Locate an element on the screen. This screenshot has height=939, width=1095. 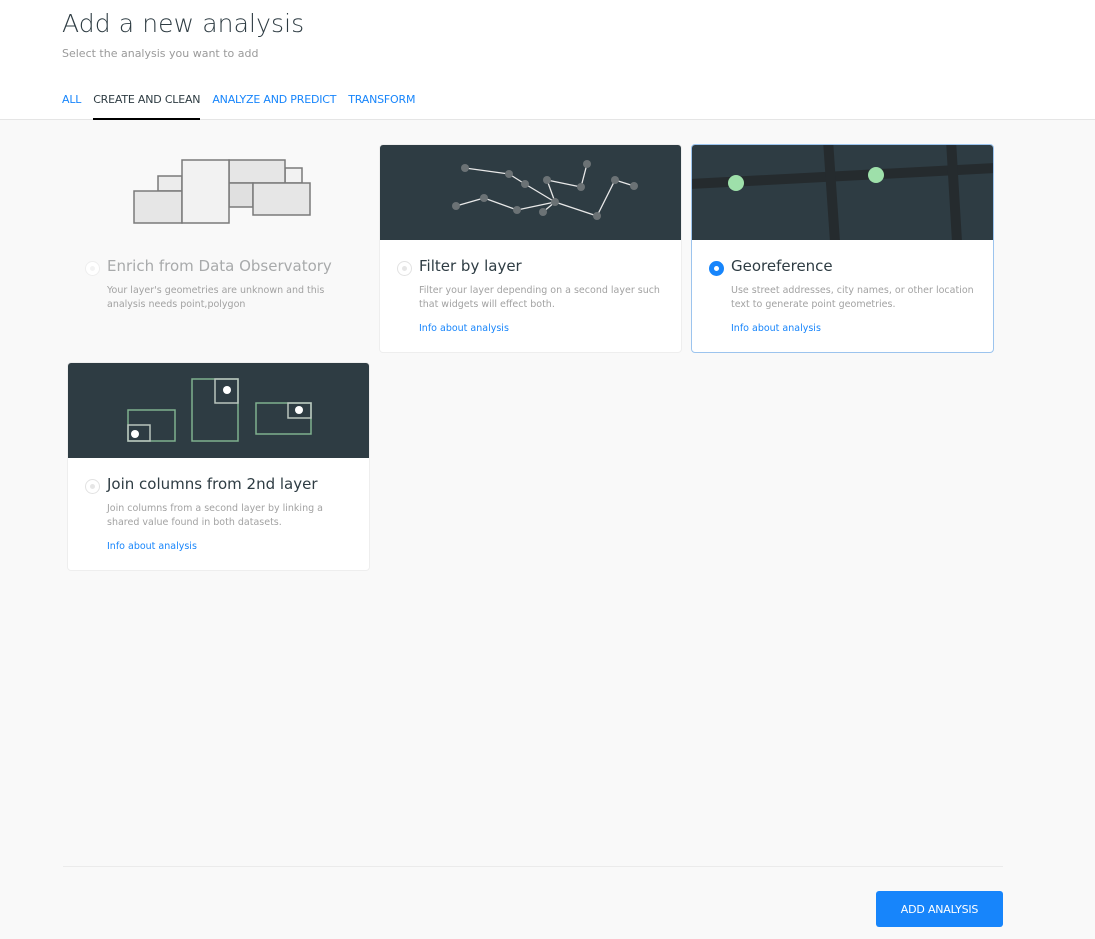
analysis-name: Georeference is located at coordinates (782, 266).